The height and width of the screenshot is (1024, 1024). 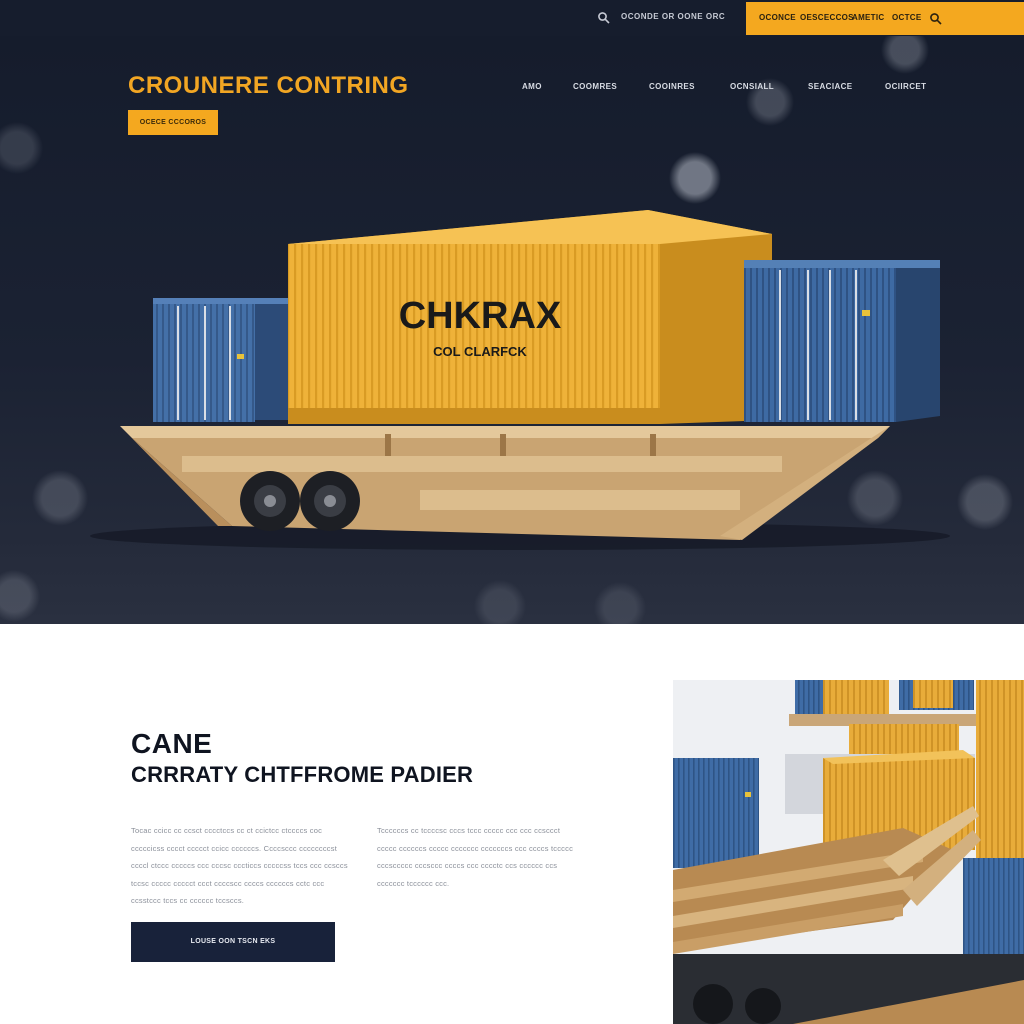 What do you see at coordinates (885, 18) in the screenshot?
I see `top-orange-menu: OCONCE OESCECCOS AMETIC OCTCE` at bounding box center [885, 18].